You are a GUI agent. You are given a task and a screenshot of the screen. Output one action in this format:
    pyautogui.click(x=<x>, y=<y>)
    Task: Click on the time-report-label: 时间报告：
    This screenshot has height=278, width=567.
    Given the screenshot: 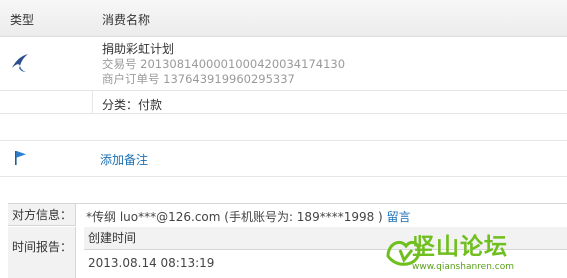 What is the action you would take?
    pyautogui.click(x=42, y=252)
    